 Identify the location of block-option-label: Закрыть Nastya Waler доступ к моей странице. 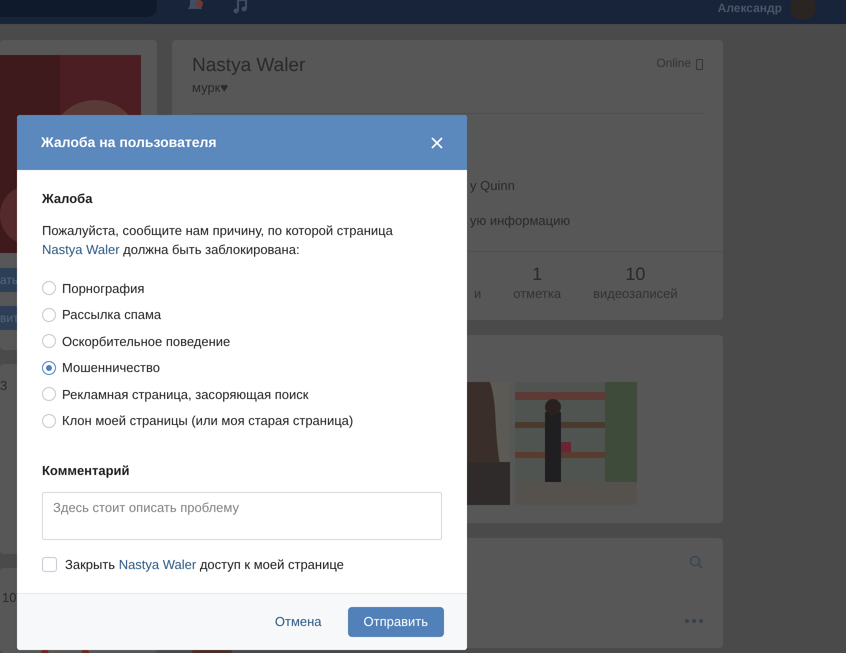
(204, 564).